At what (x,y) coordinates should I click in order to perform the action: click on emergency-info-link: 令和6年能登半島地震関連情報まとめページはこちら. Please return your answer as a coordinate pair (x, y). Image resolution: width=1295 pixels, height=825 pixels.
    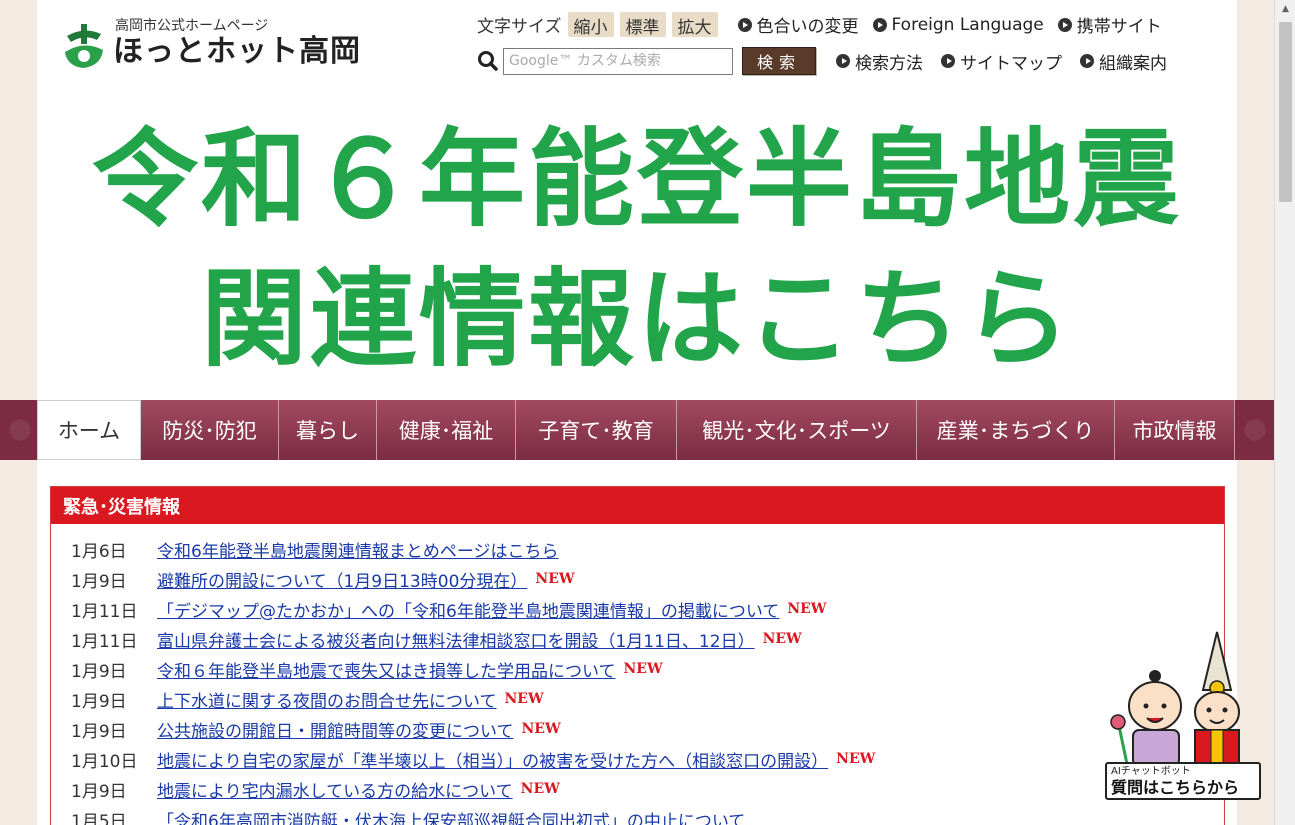
    Looking at the image, I should click on (357, 549).